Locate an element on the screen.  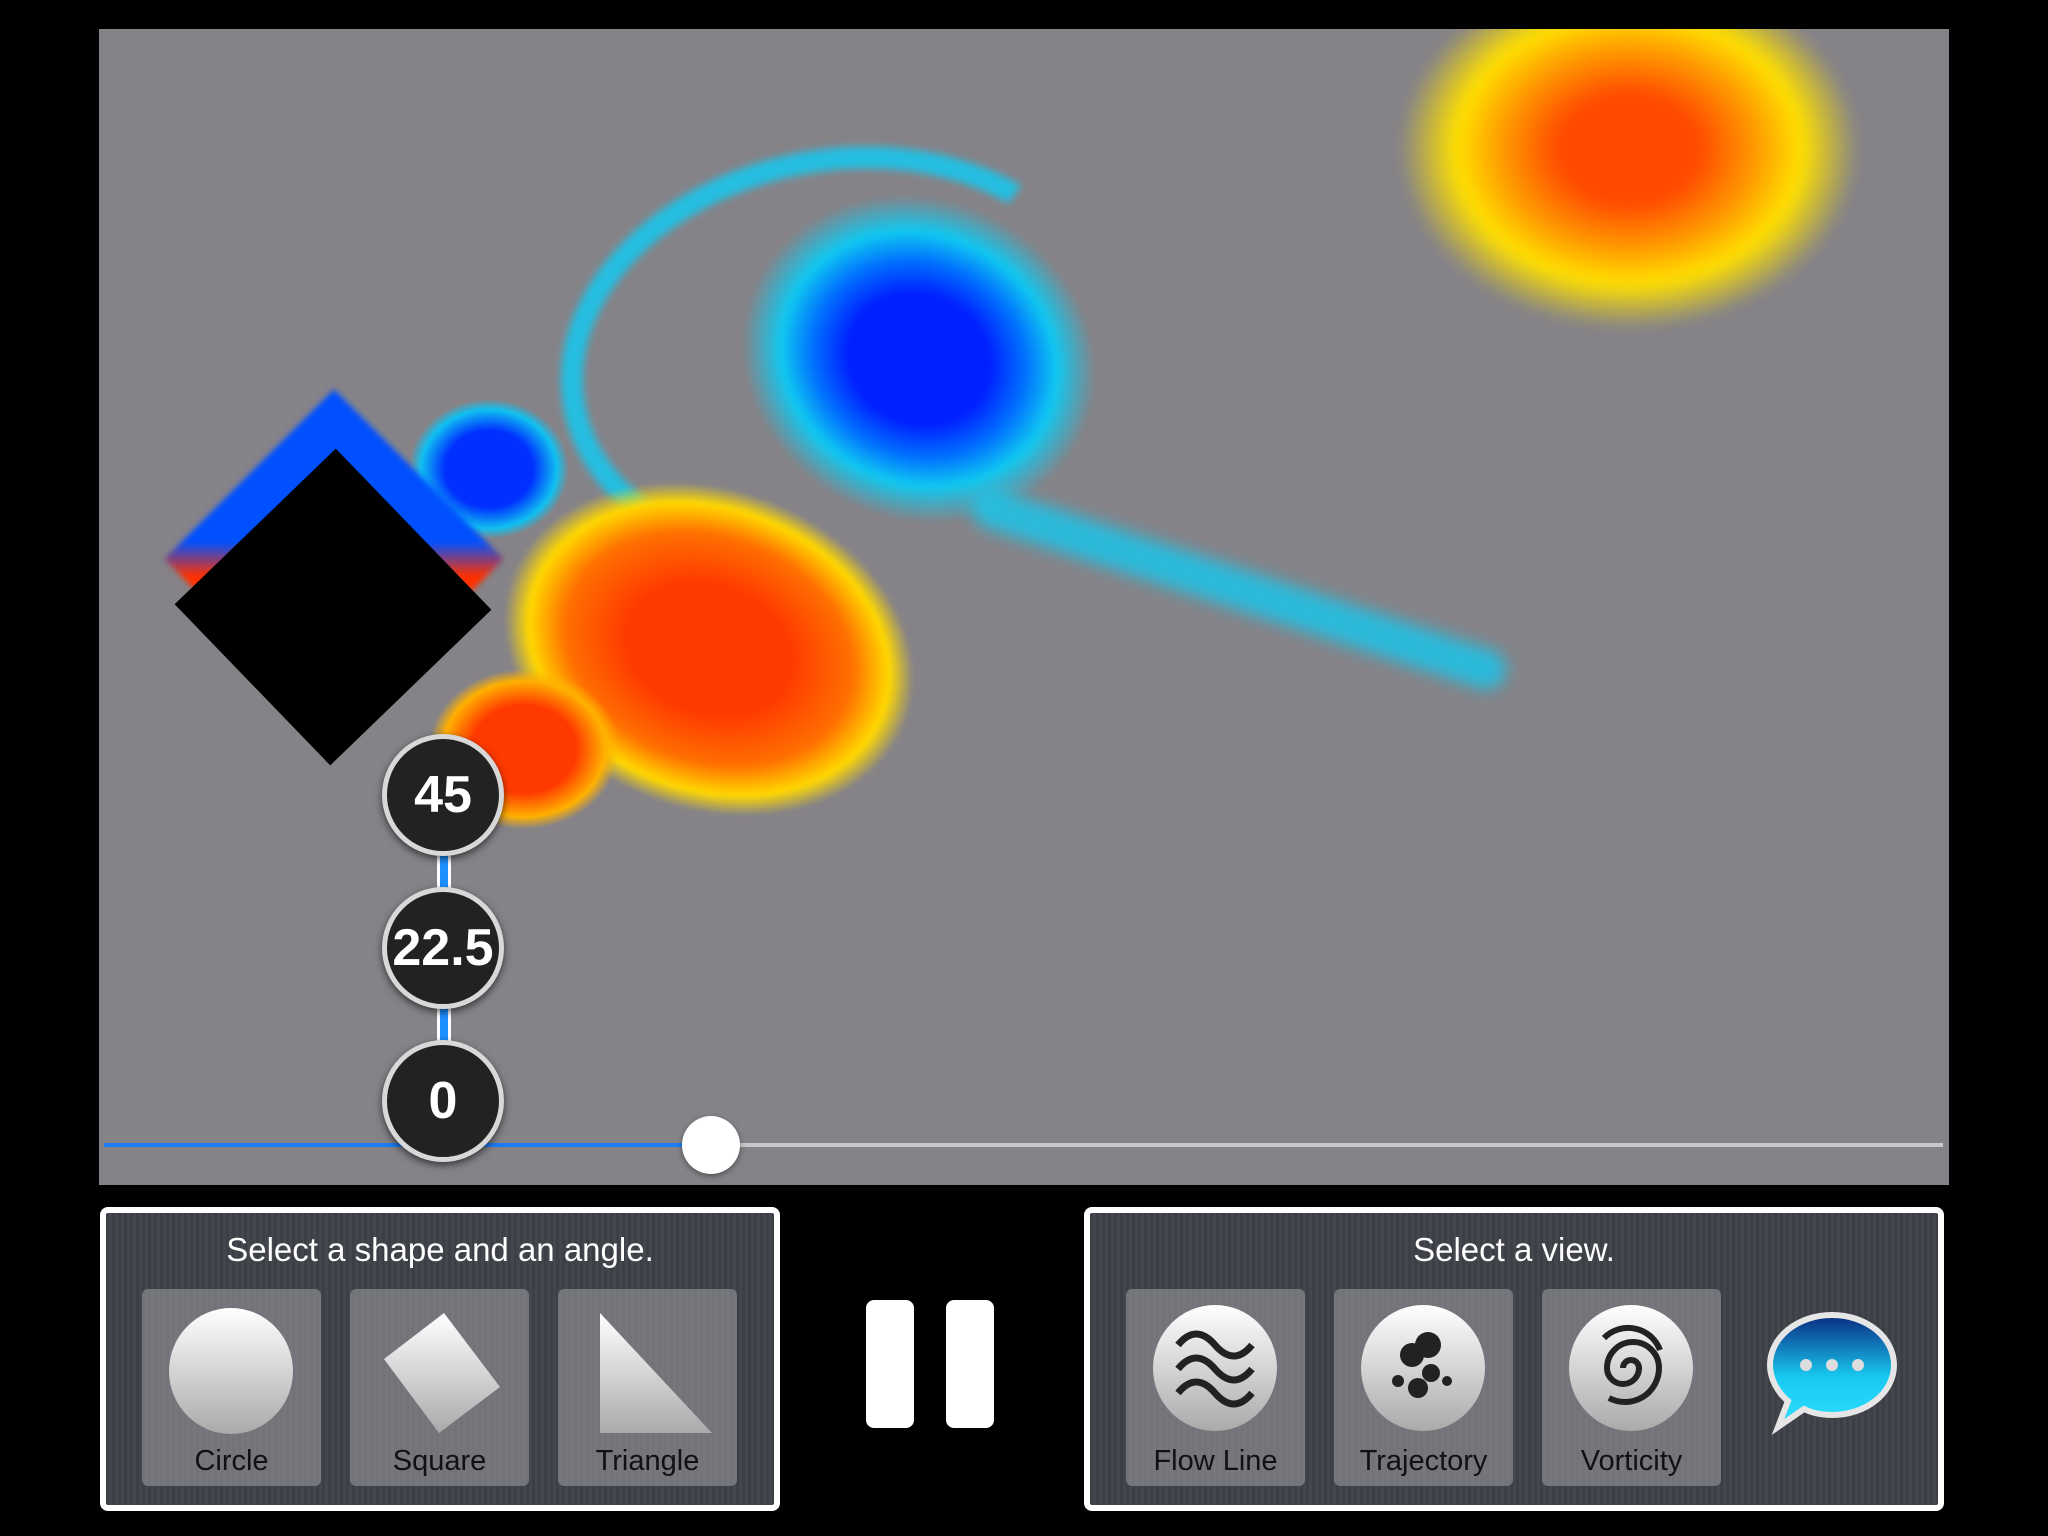
pause-icon-bar-left is located at coordinates (890, 1364).